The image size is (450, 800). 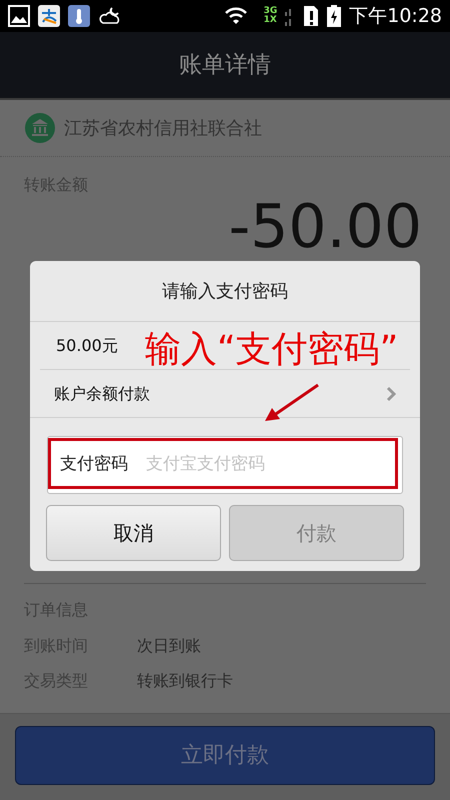 What do you see at coordinates (271, 350) in the screenshot?
I see `annotation-text: 输入“支付密码”` at bounding box center [271, 350].